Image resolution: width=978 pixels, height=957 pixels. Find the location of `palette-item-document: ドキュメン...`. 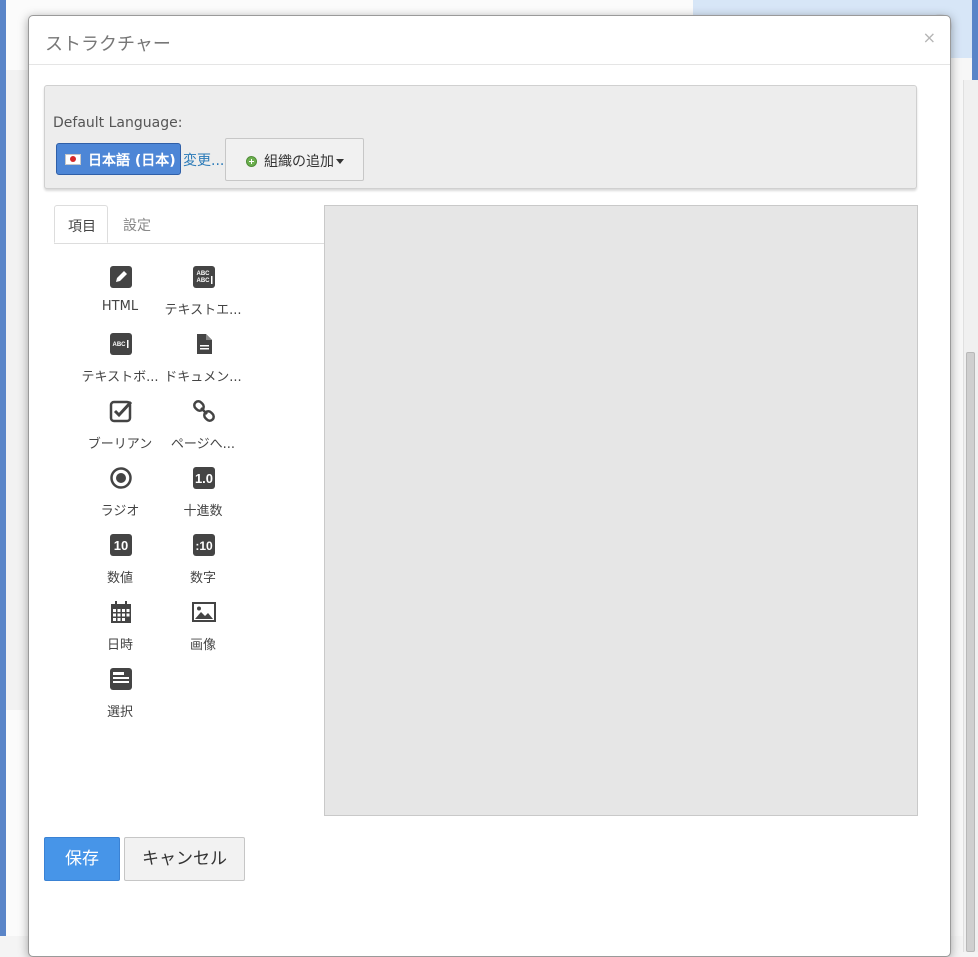

palette-item-document: ドキュメン... is located at coordinates (203, 362).